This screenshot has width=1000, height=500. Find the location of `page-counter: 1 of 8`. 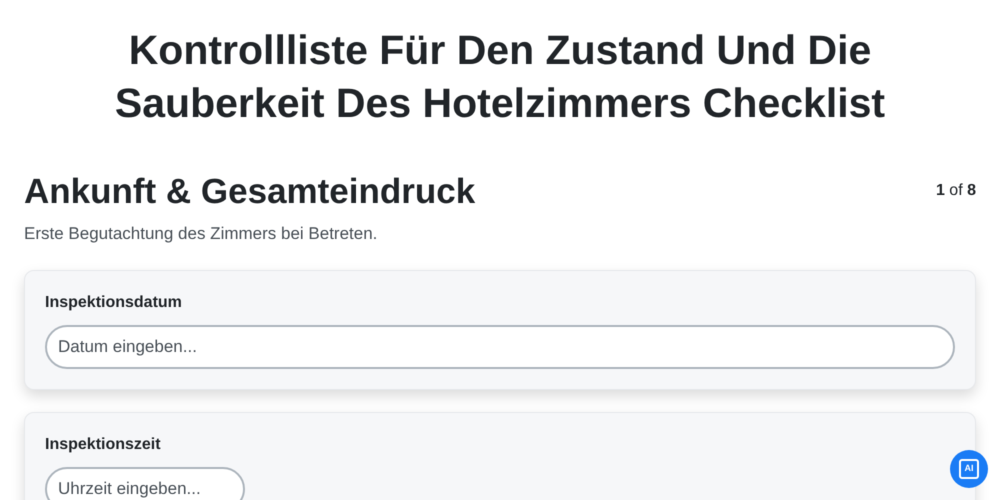

page-counter: 1 of 8 is located at coordinates (956, 190).